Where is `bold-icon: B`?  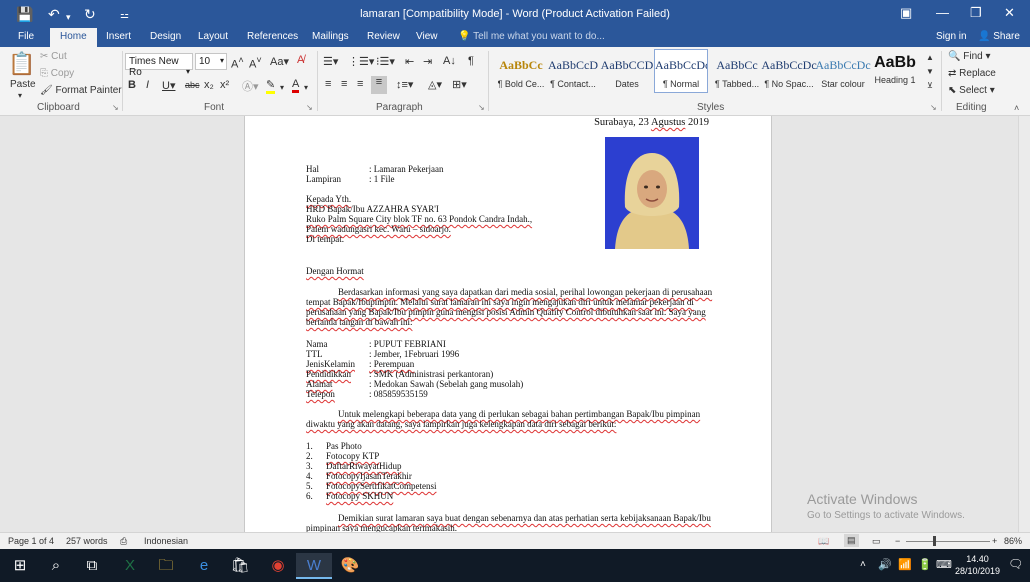 bold-icon: B is located at coordinates (132, 85).